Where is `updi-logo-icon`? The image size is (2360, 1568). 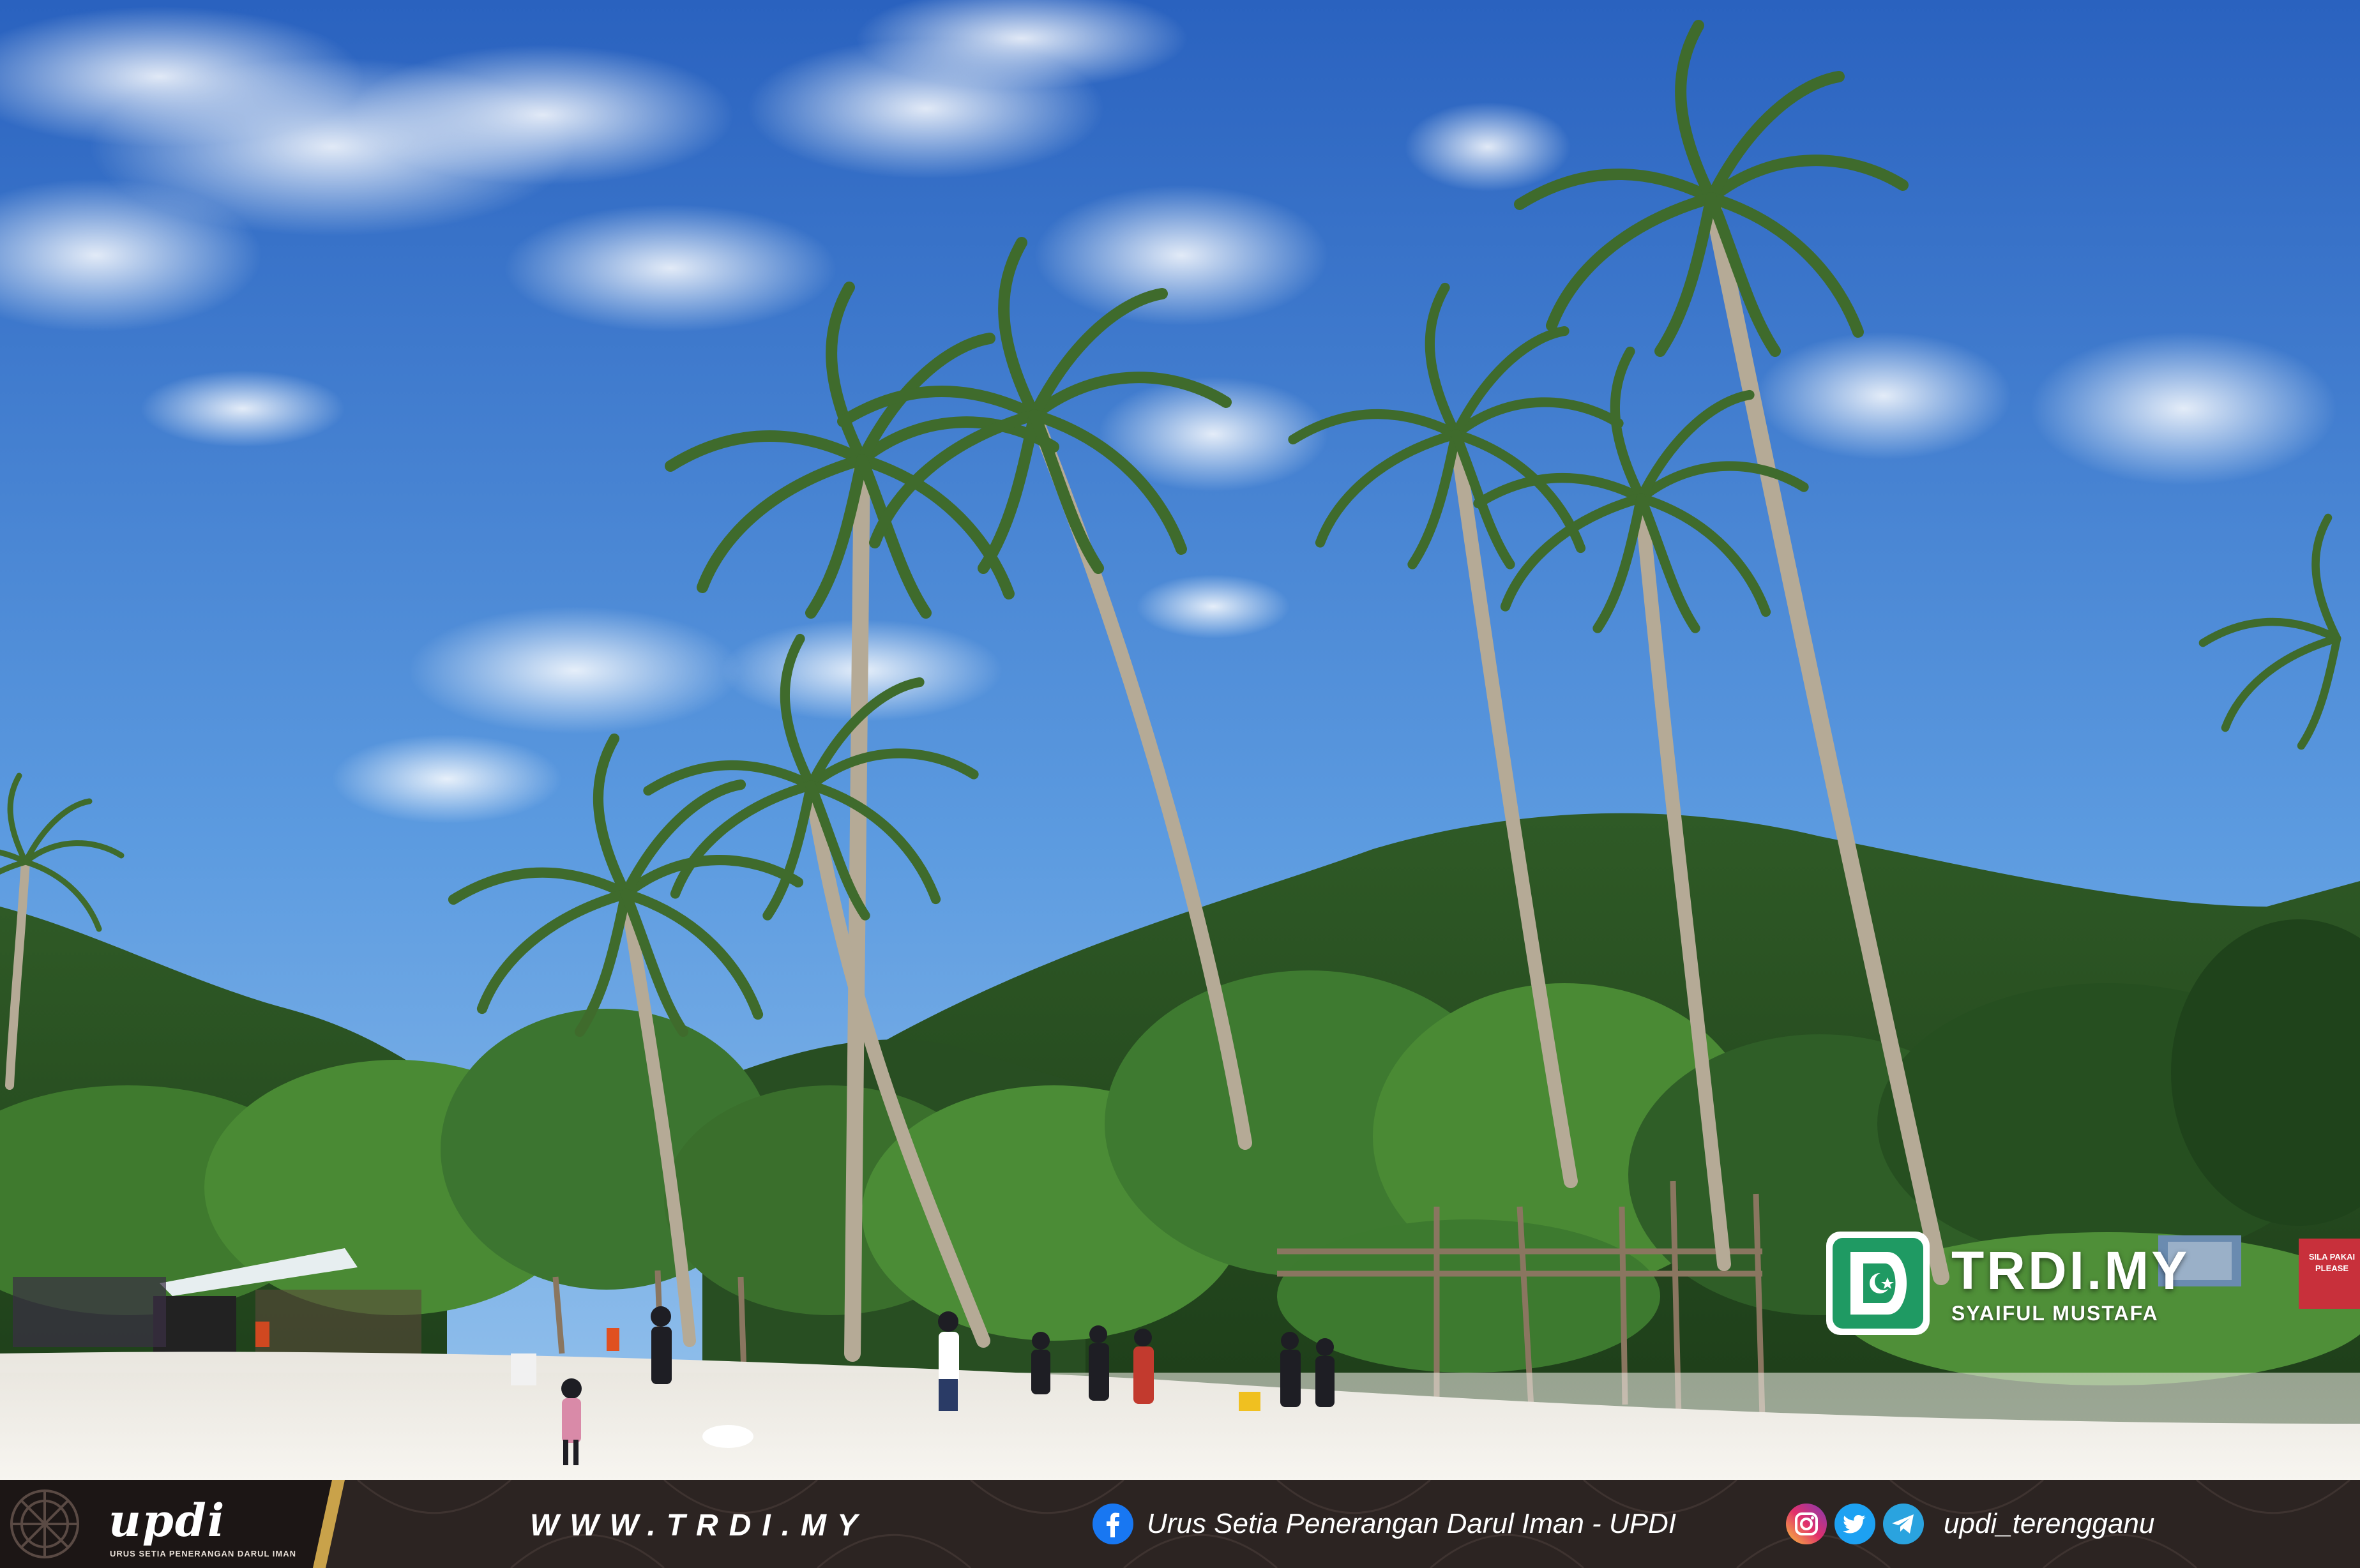 updi-logo-icon is located at coordinates (44, 1523).